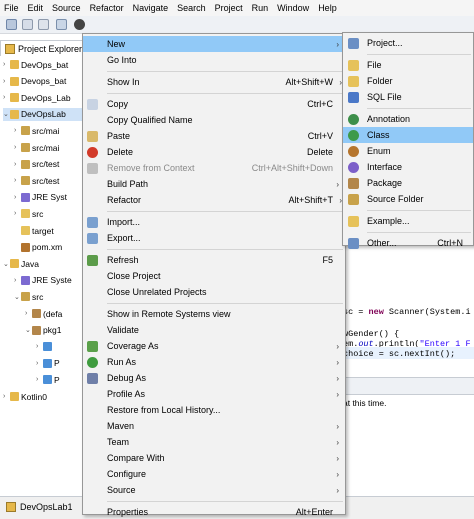 The width and height of the screenshot is (474, 519). I want to click on context-item-build-path: Build Path ›, so click(214, 184).